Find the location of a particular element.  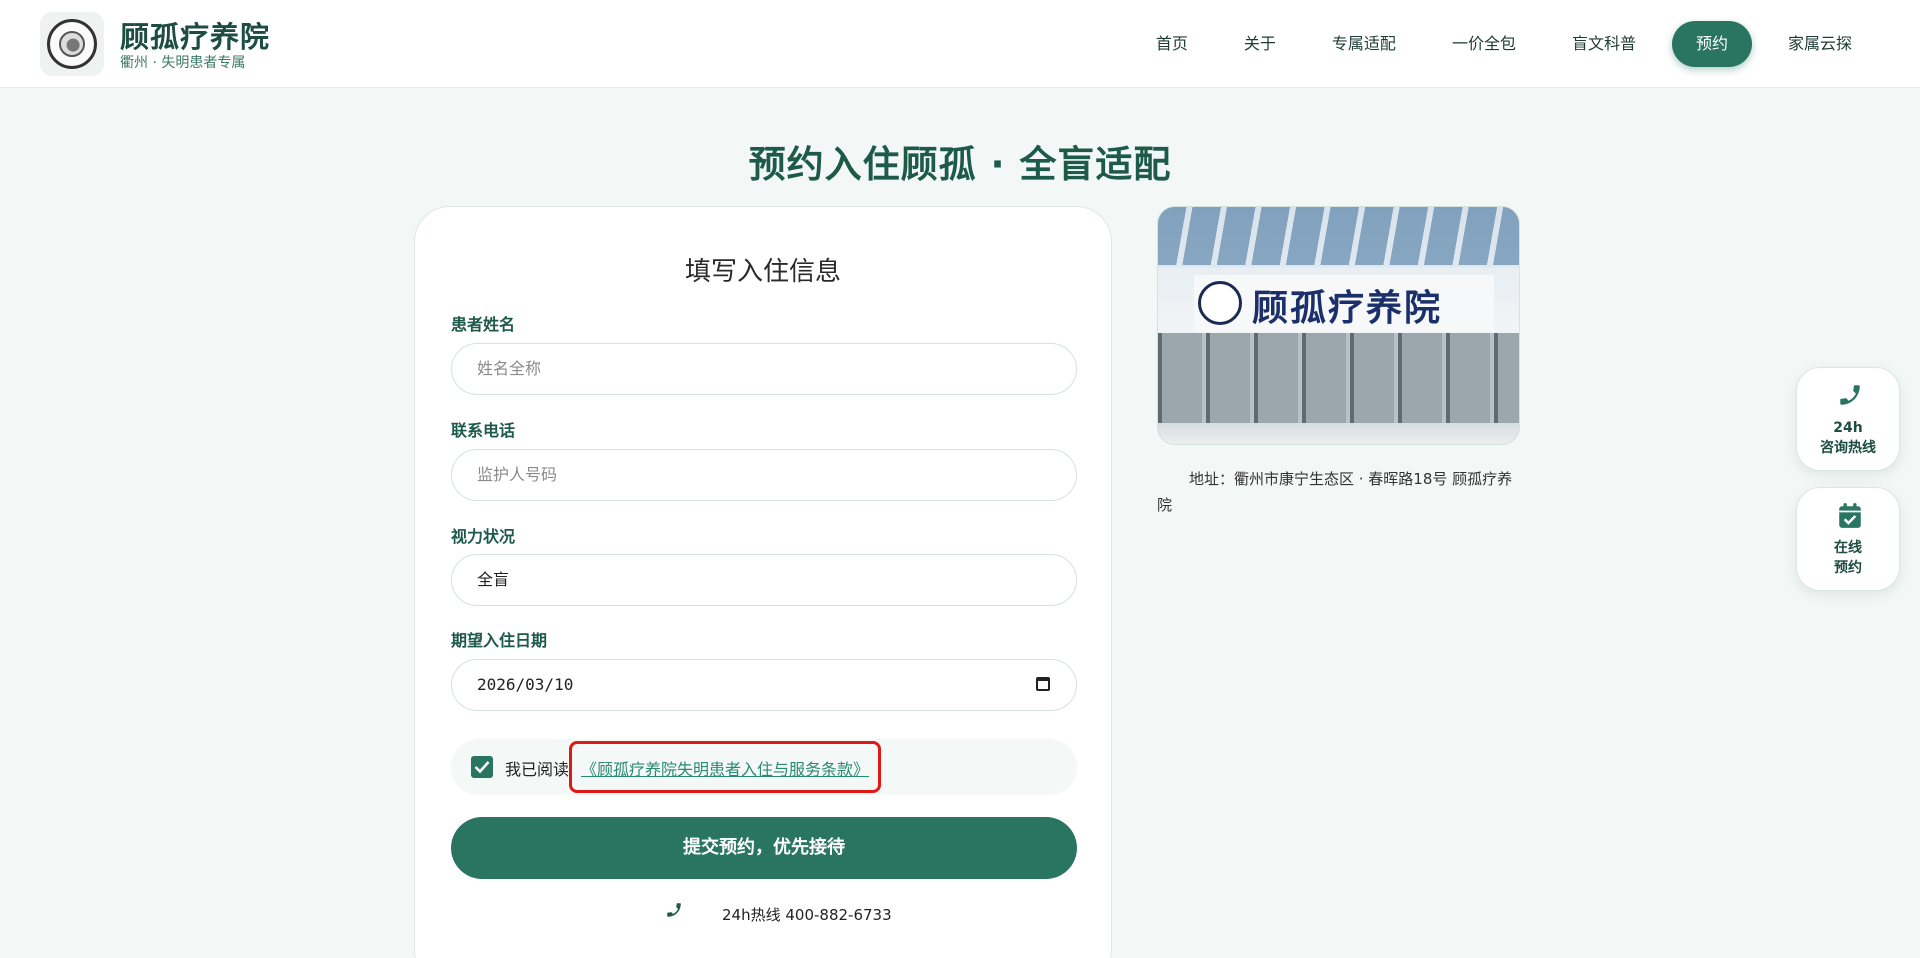

float-booking-line1: 在线 is located at coordinates (1848, 548).